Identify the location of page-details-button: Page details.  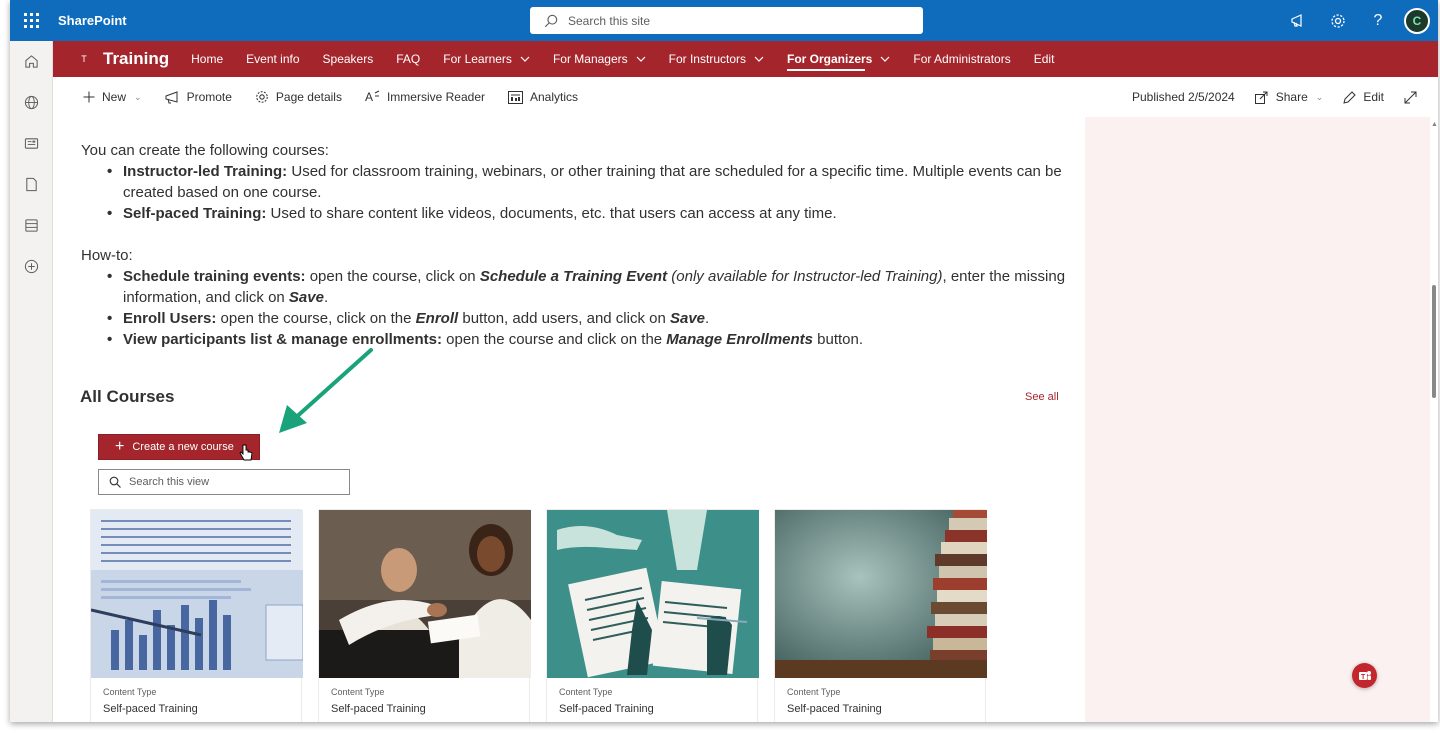
(298, 97).